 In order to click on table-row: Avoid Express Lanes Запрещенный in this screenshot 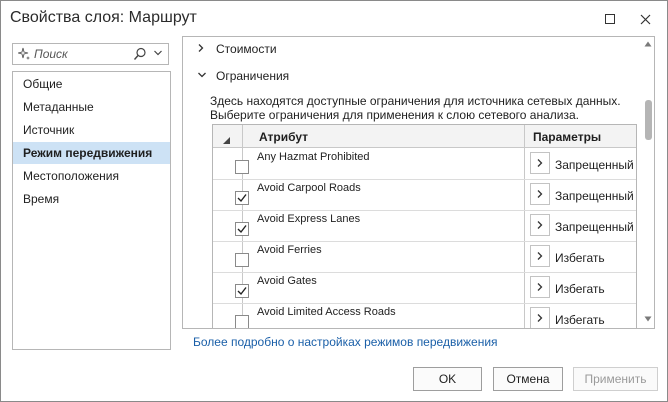, I will do `click(424, 226)`.